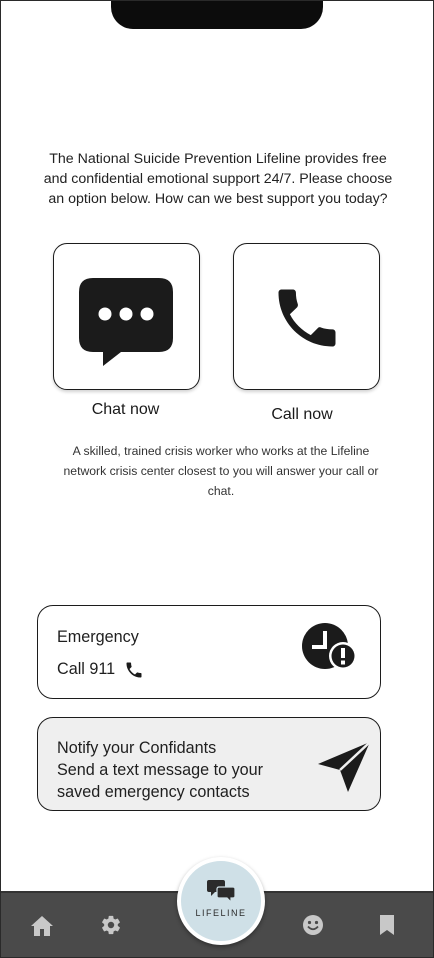 Image resolution: width=434 pixels, height=958 pixels. I want to click on clock-alert-icon, so click(329, 646).